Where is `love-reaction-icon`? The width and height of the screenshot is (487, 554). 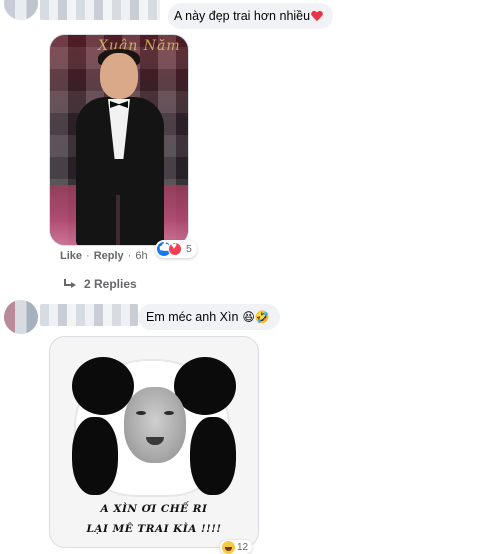 love-reaction-icon is located at coordinates (175, 248).